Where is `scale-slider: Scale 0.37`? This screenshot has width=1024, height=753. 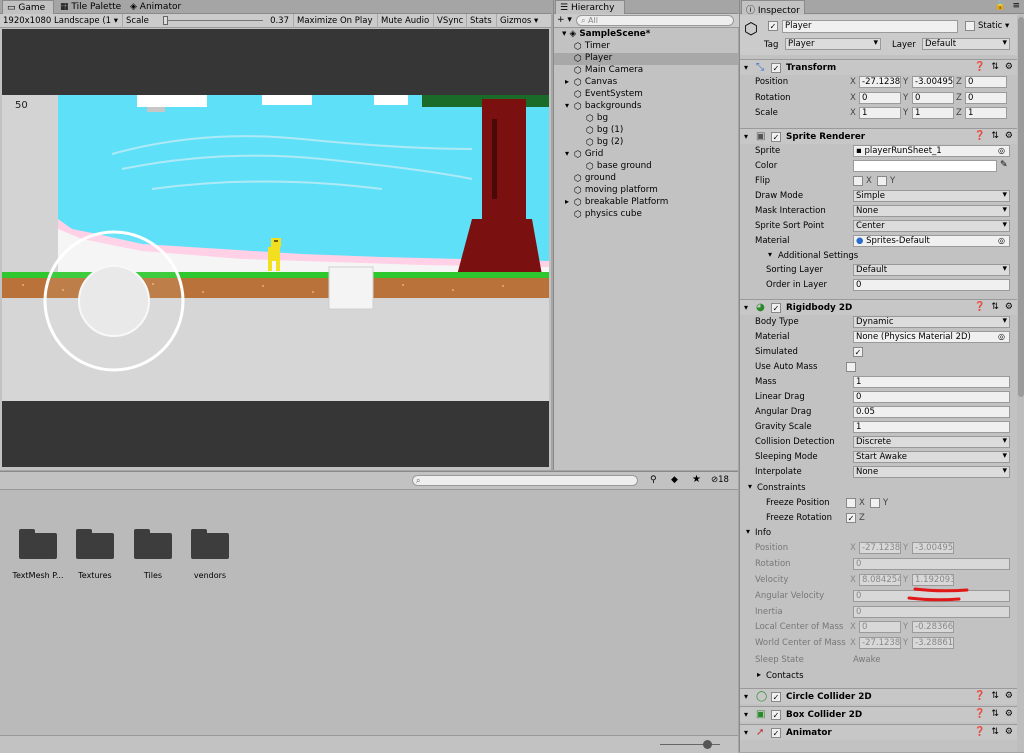 scale-slider: Scale 0.37 is located at coordinates (207, 21).